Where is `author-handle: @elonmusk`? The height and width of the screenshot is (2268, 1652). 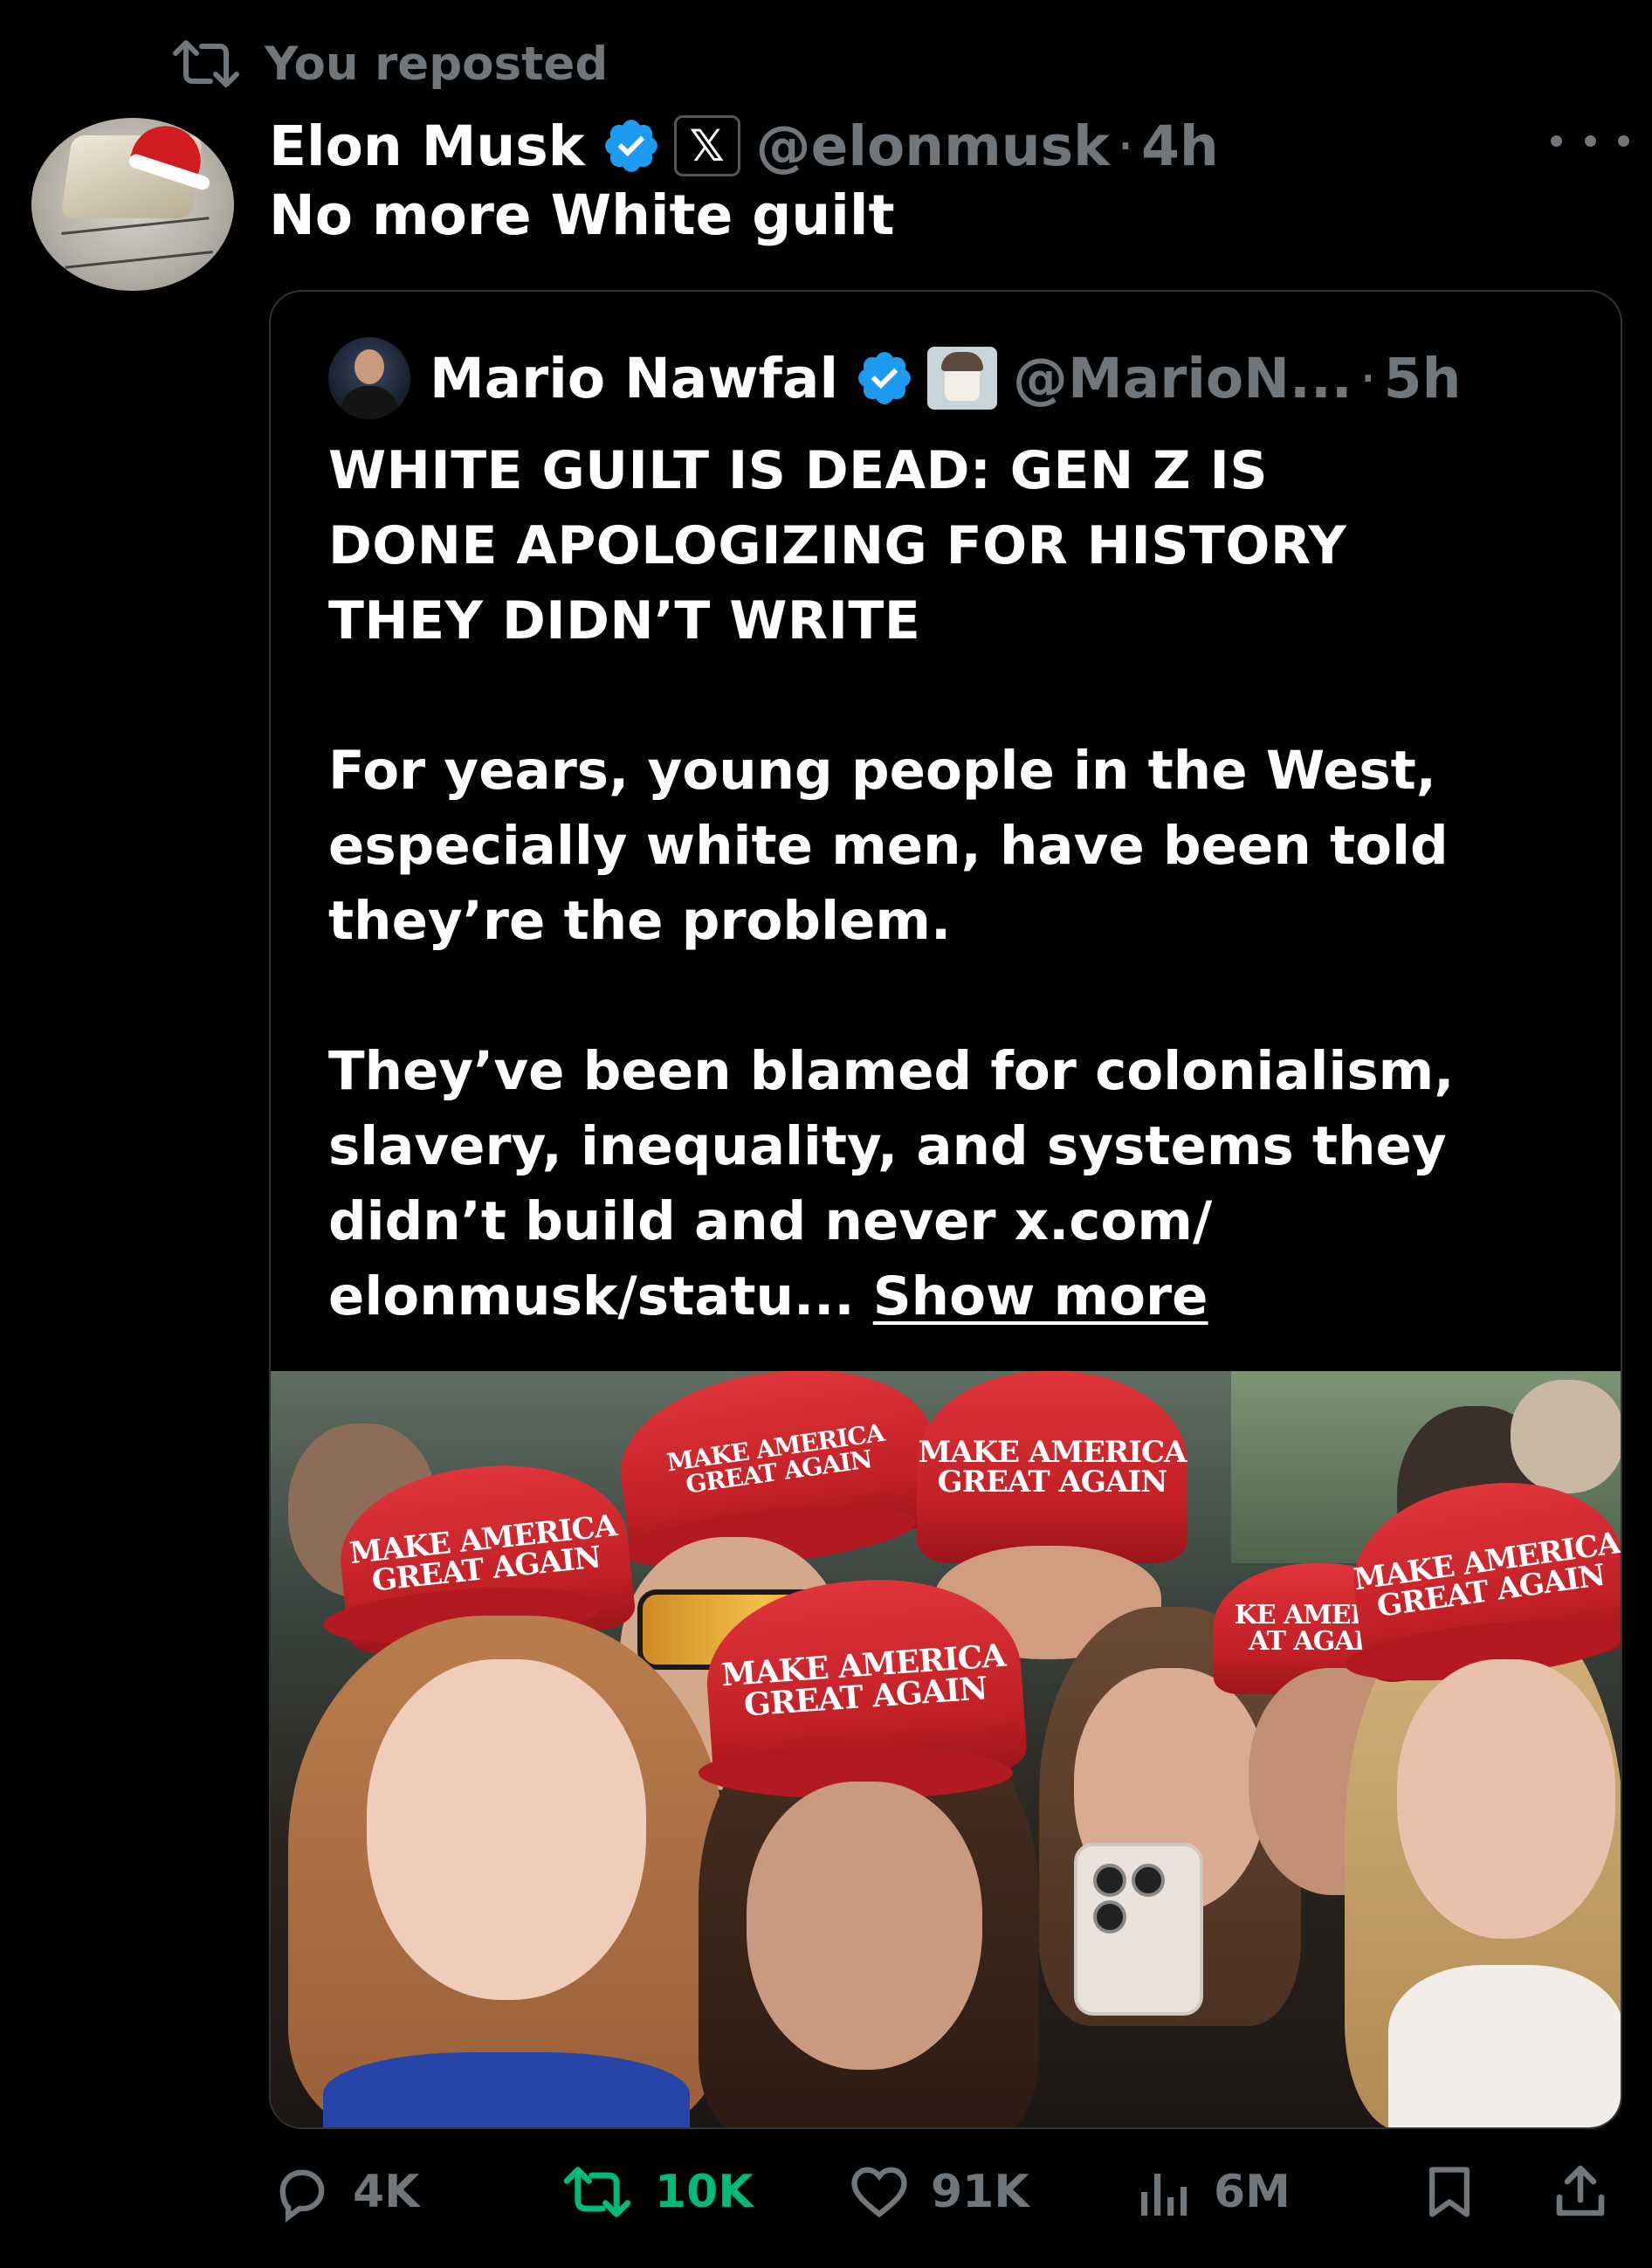 author-handle: @elonmusk is located at coordinates (933, 146).